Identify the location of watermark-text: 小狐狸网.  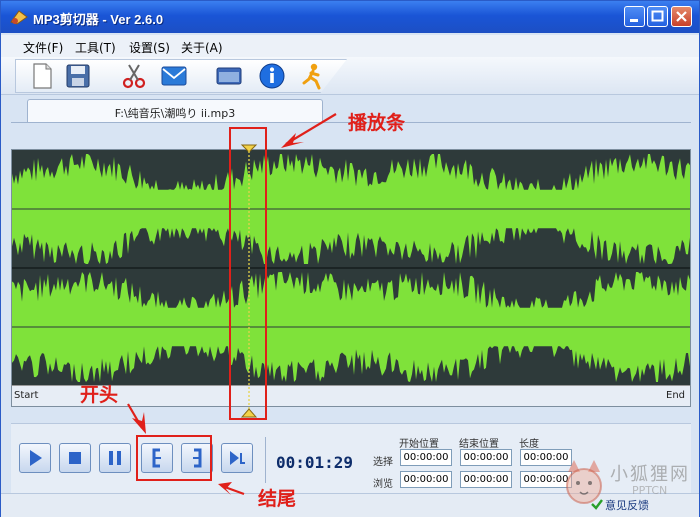
(650, 474).